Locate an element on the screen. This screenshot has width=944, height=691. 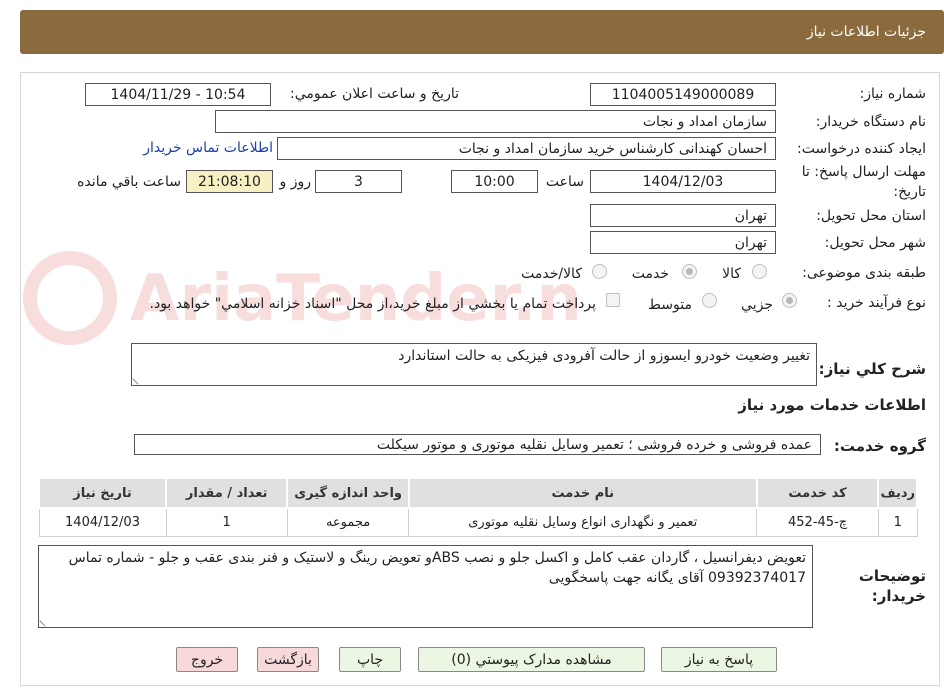
process-radio-minor is located at coordinates (789, 300).